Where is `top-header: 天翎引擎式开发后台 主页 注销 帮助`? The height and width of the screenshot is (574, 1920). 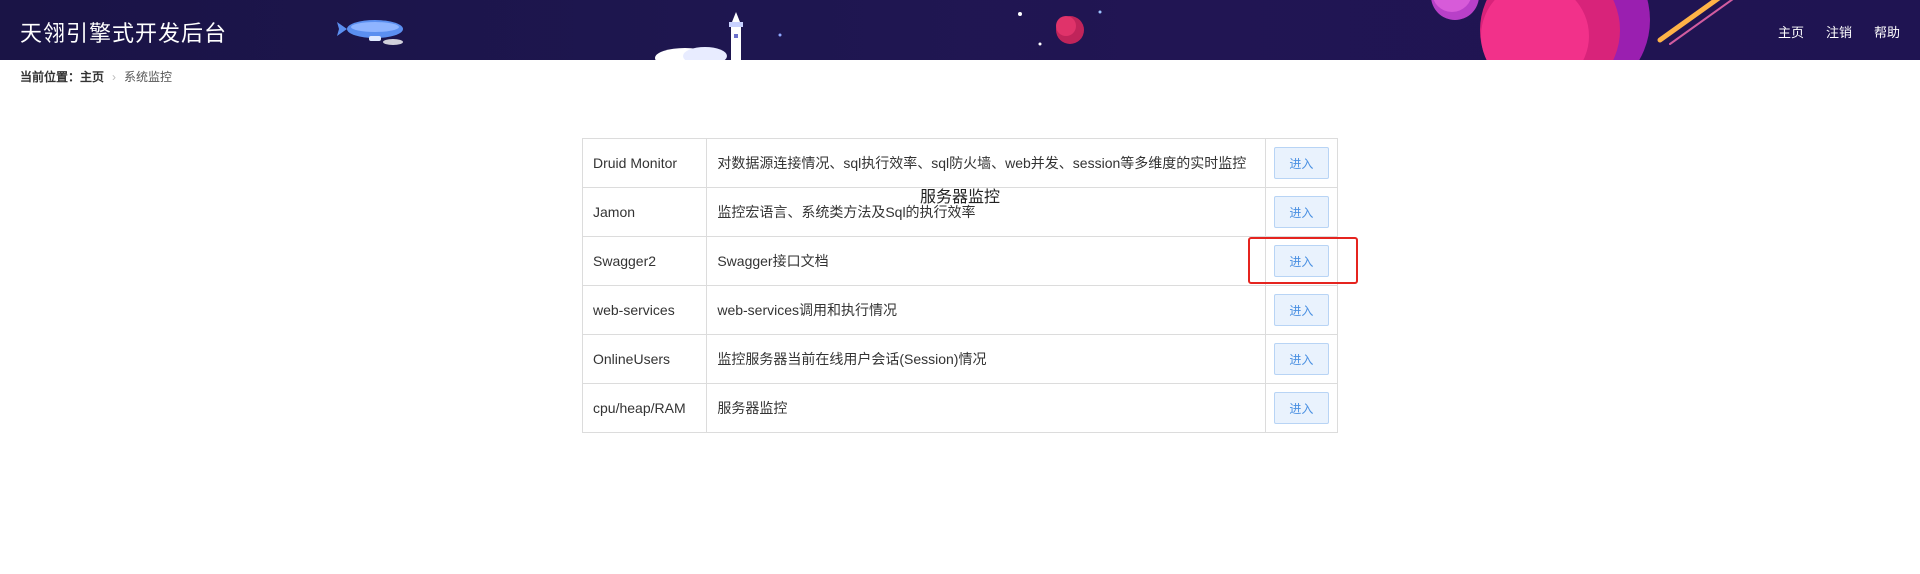
top-header: 天翎引擎式开发后台 主页 注销 帮助 is located at coordinates (960, 30).